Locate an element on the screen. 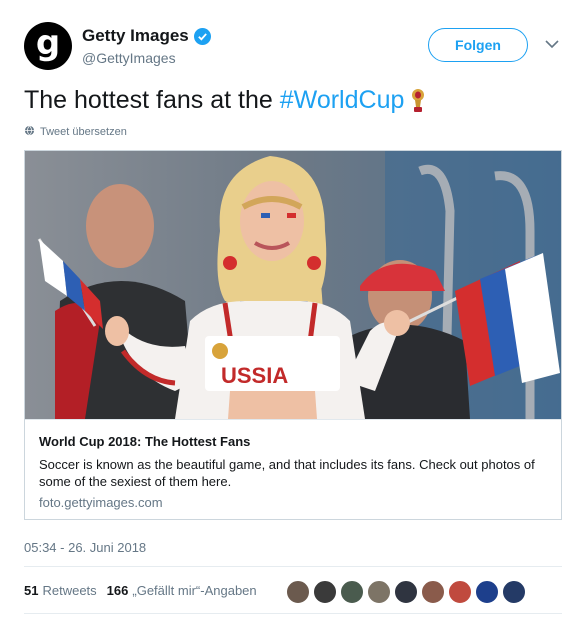 The width and height of the screenshot is (582, 619). retweets-stat: 51 Retweets is located at coordinates (60, 590).